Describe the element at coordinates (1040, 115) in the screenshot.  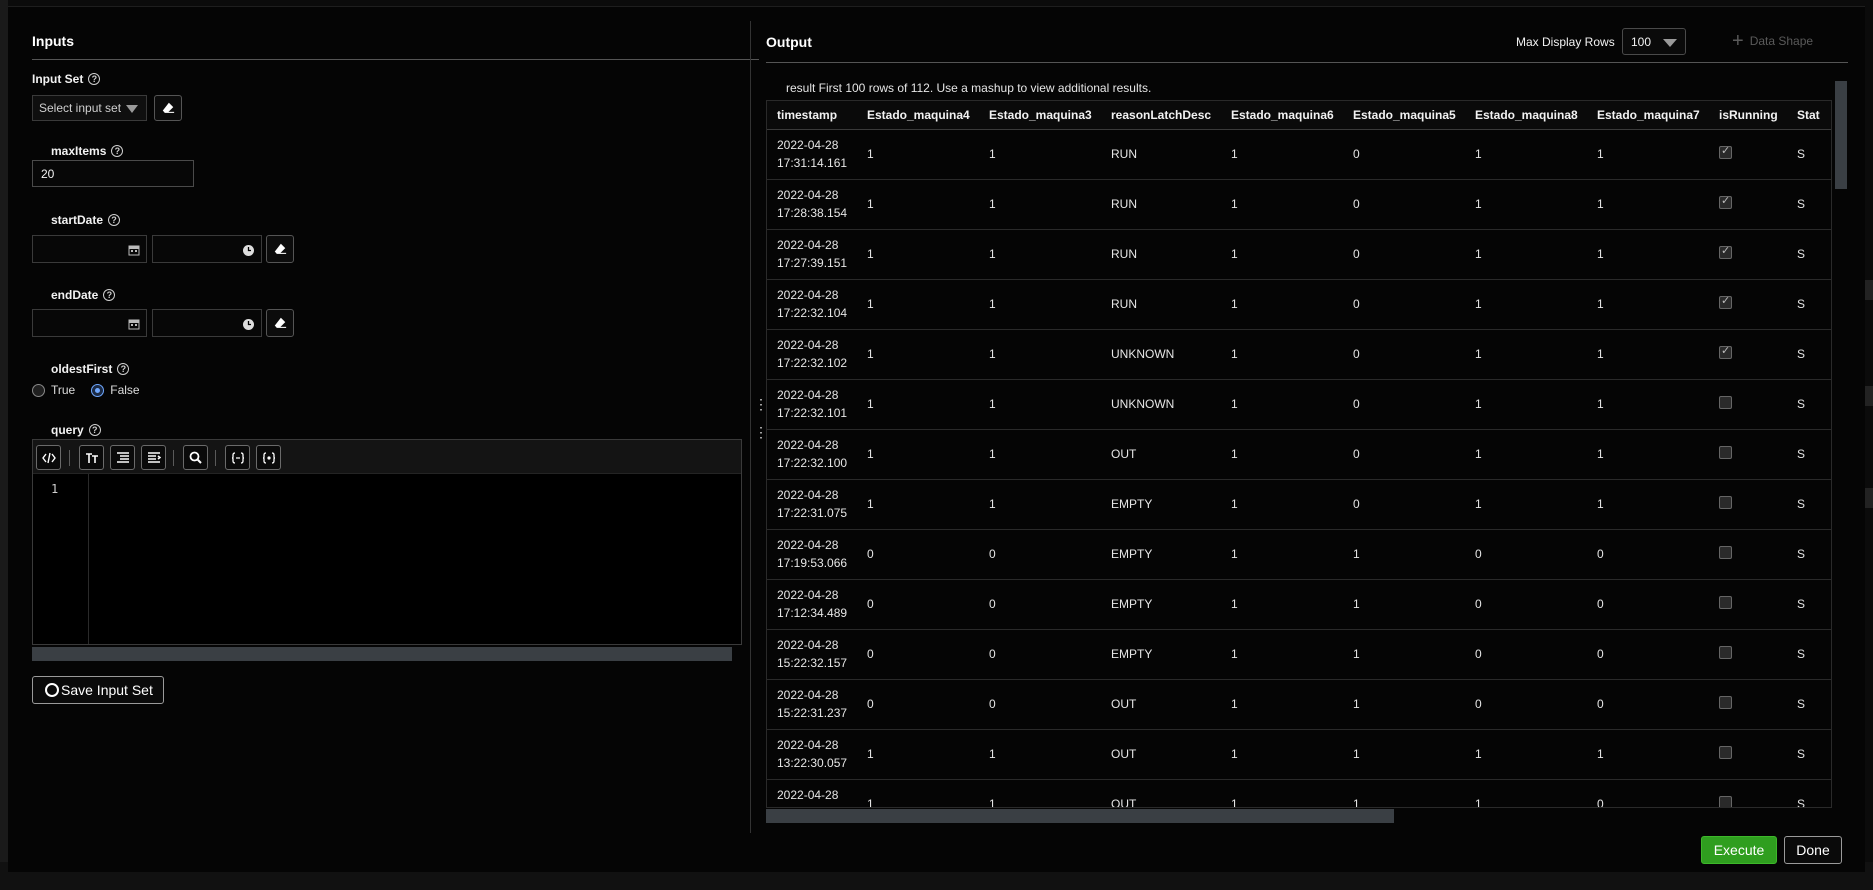
I see `column-header: Estado_maquina3` at that location.